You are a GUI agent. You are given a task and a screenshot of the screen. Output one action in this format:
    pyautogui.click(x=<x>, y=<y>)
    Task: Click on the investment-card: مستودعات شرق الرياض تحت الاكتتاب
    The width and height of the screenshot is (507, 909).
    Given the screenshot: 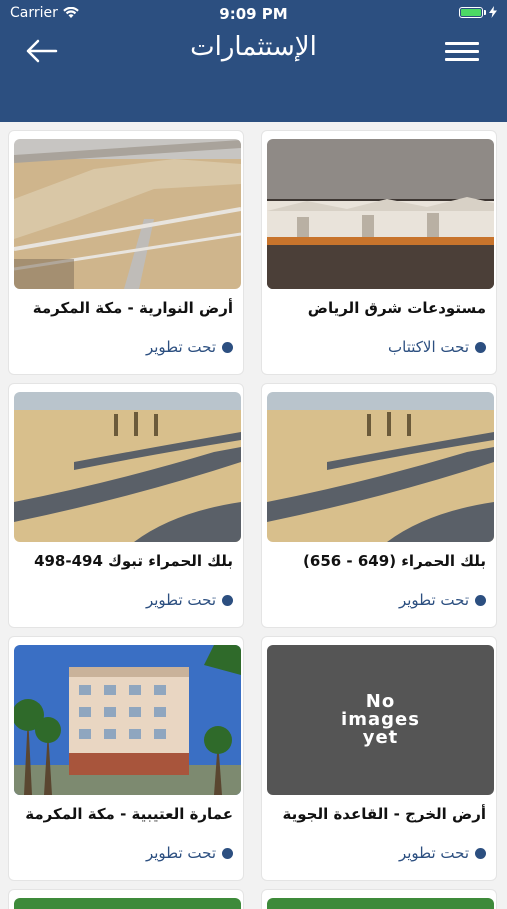 What is the action you would take?
    pyautogui.click(x=379, y=252)
    